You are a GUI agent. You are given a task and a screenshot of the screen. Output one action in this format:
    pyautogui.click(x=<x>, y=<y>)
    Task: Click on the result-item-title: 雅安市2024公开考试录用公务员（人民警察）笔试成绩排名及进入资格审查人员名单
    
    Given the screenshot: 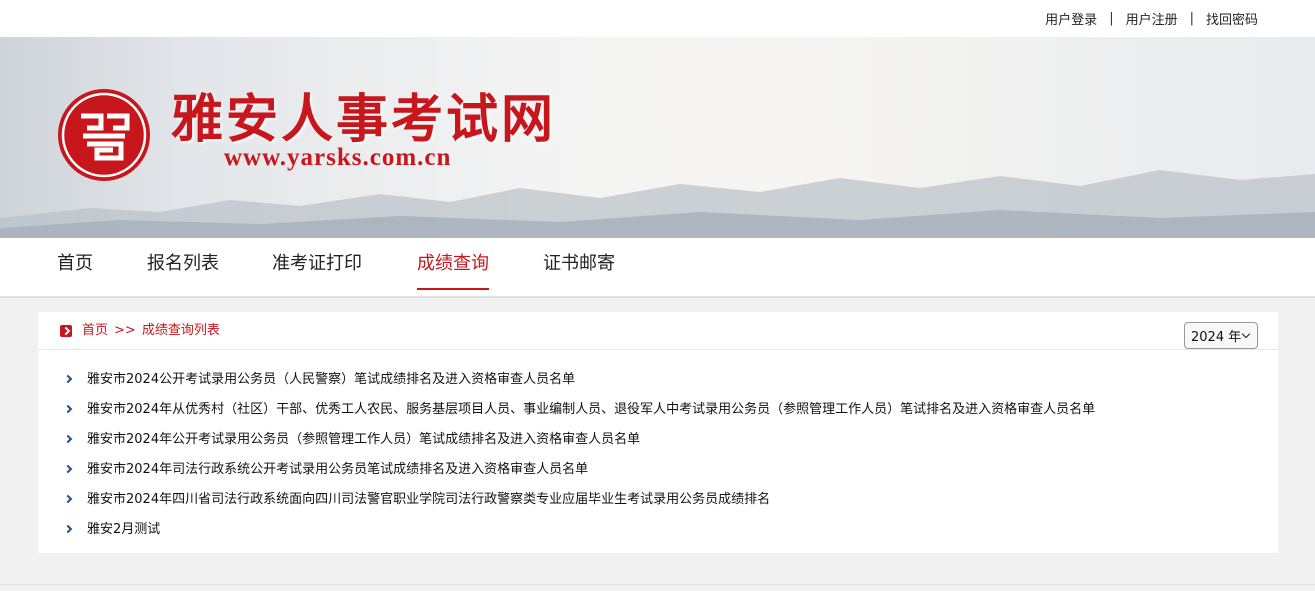 What is the action you would take?
    pyautogui.click(x=331, y=380)
    